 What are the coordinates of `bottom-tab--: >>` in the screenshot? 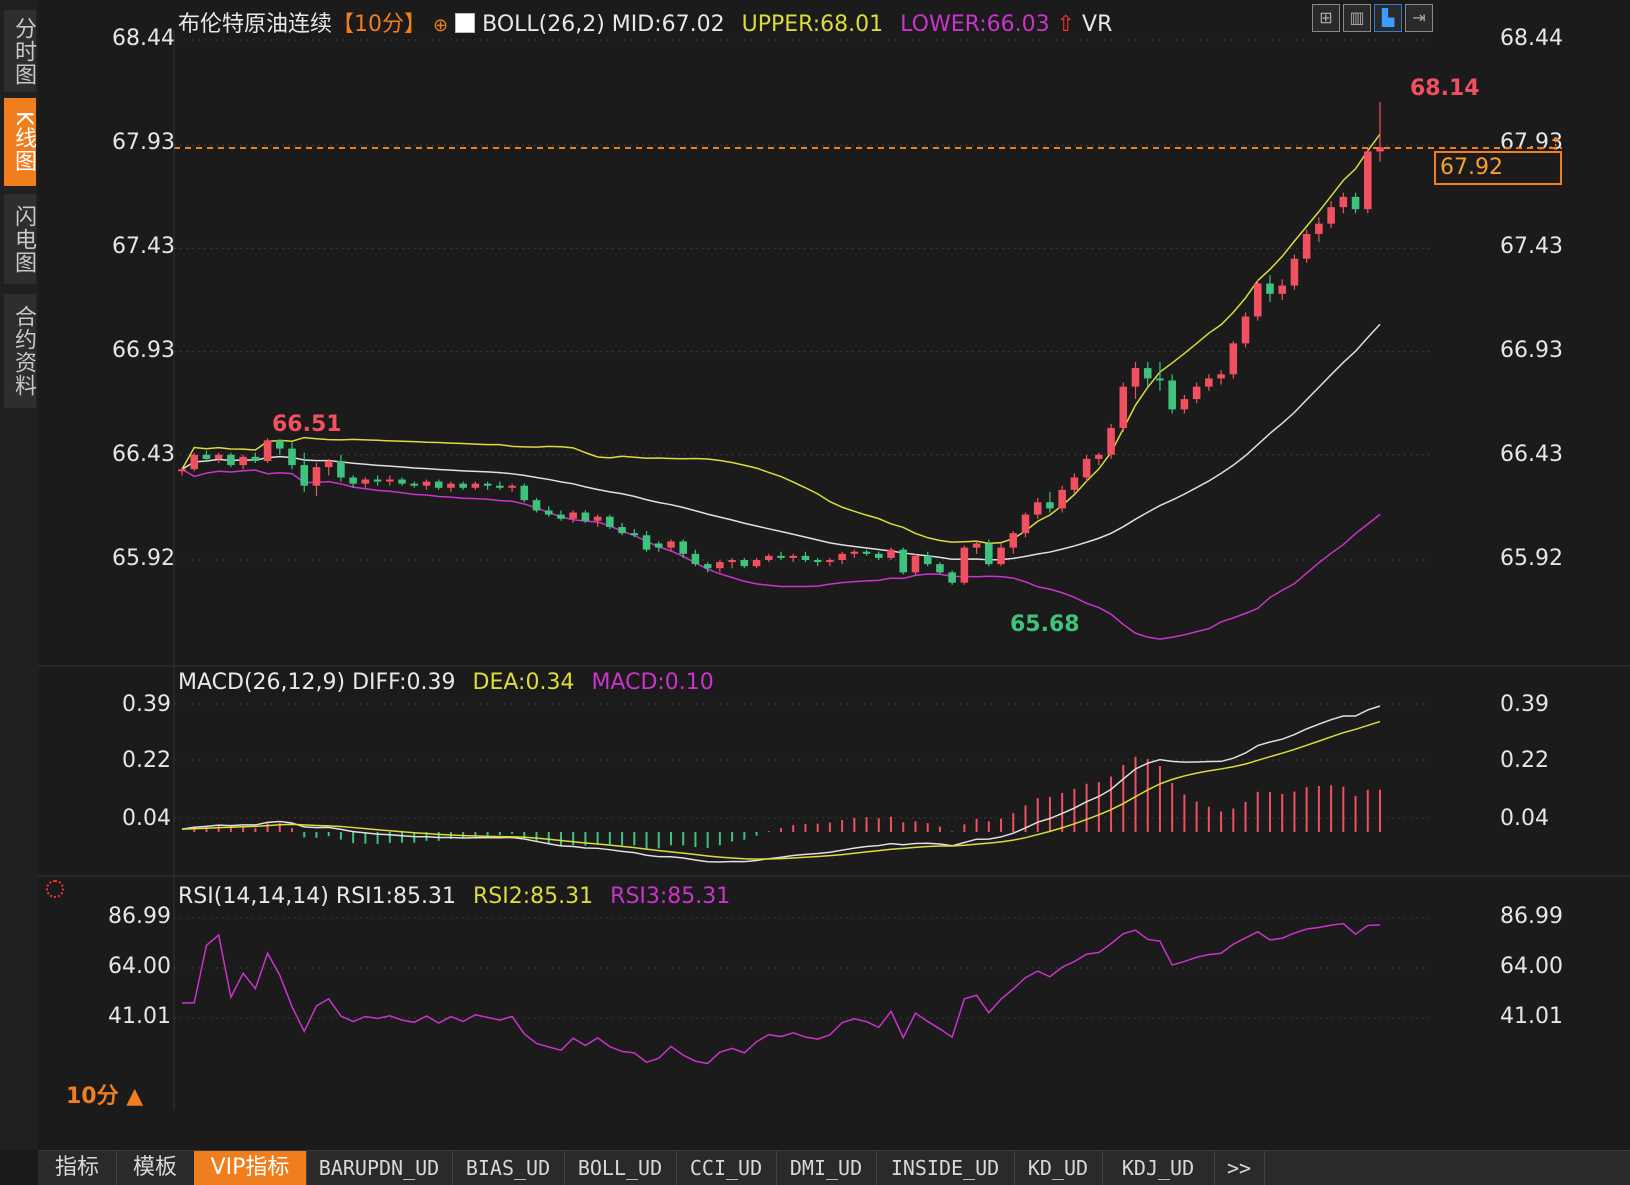 It's located at (1239, 1168).